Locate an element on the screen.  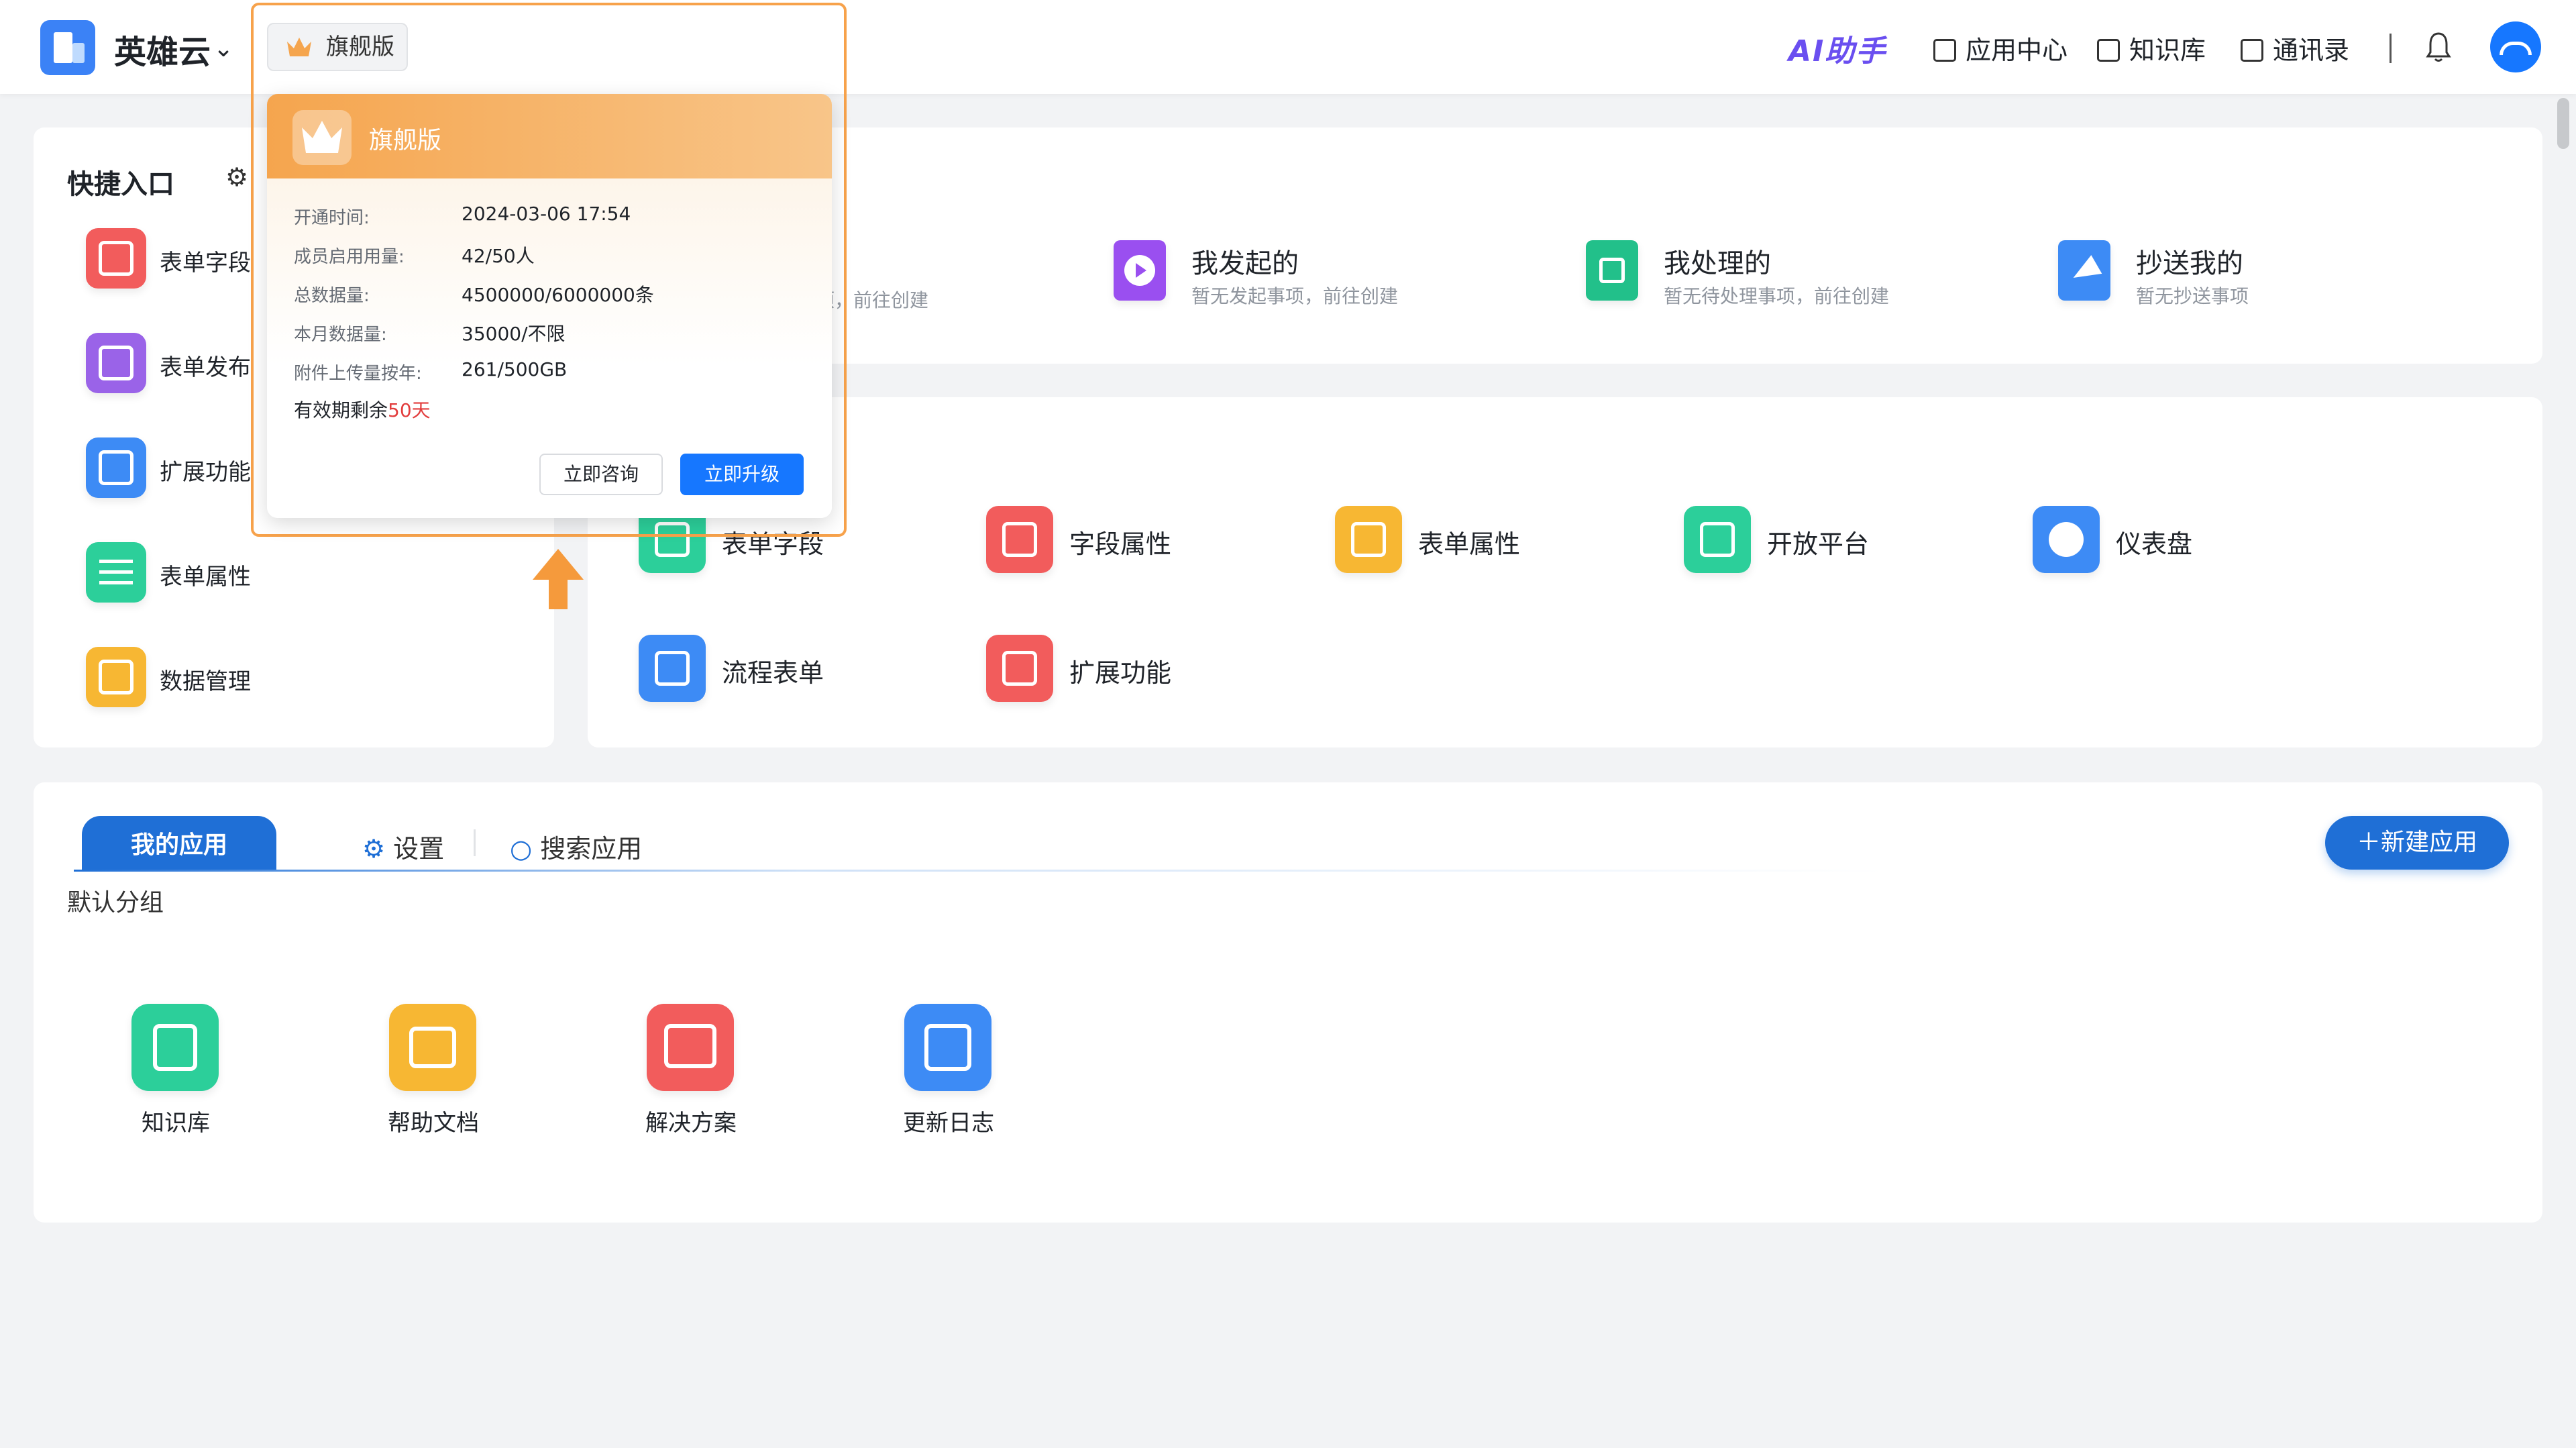
publish-icon is located at coordinates (116, 363).